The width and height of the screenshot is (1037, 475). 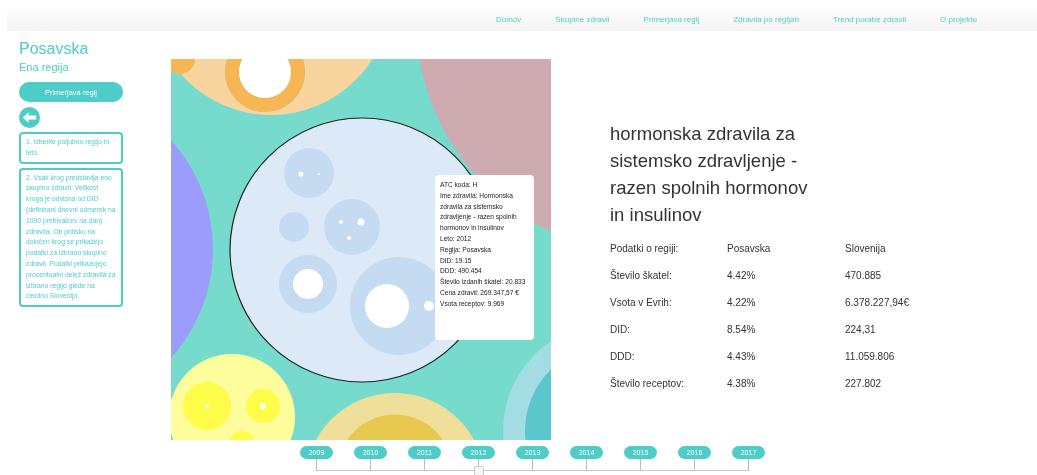 I want to click on table-cell: 4.22%, so click(x=786, y=302).